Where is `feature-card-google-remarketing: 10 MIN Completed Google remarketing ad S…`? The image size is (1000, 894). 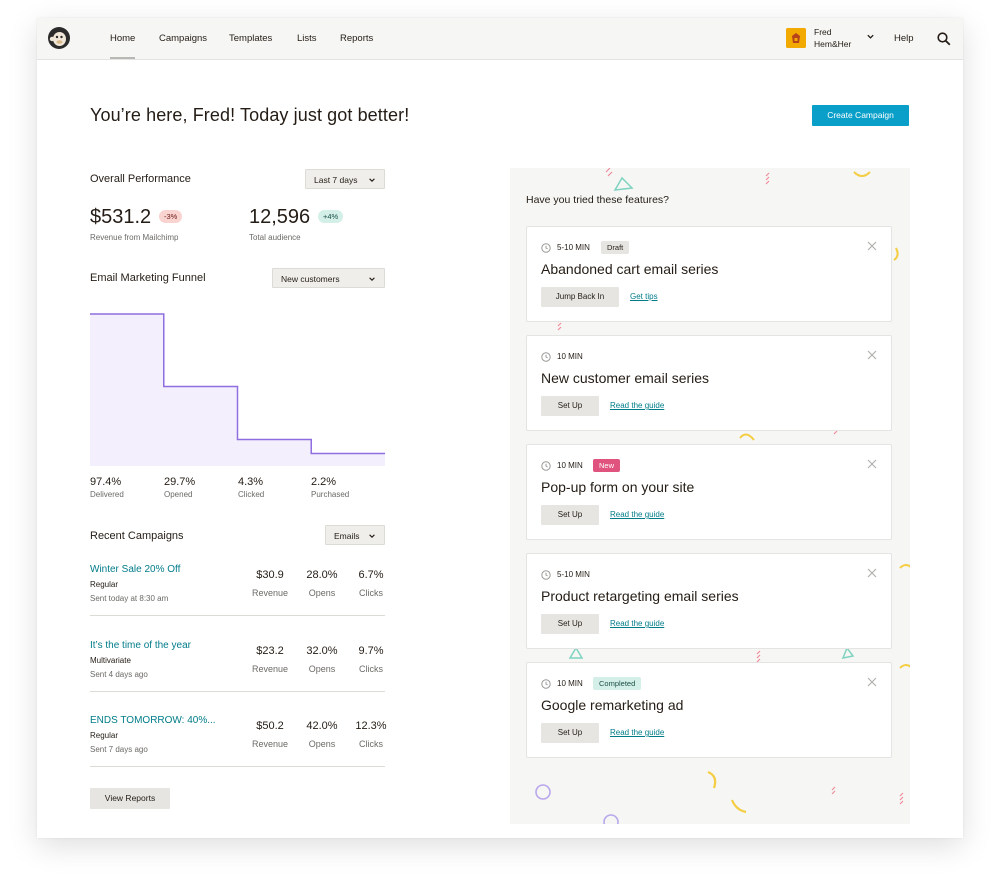
feature-card-google-remarketing: 10 MIN Completed Google remarketing ad S… is located at coordinates (709, 710).